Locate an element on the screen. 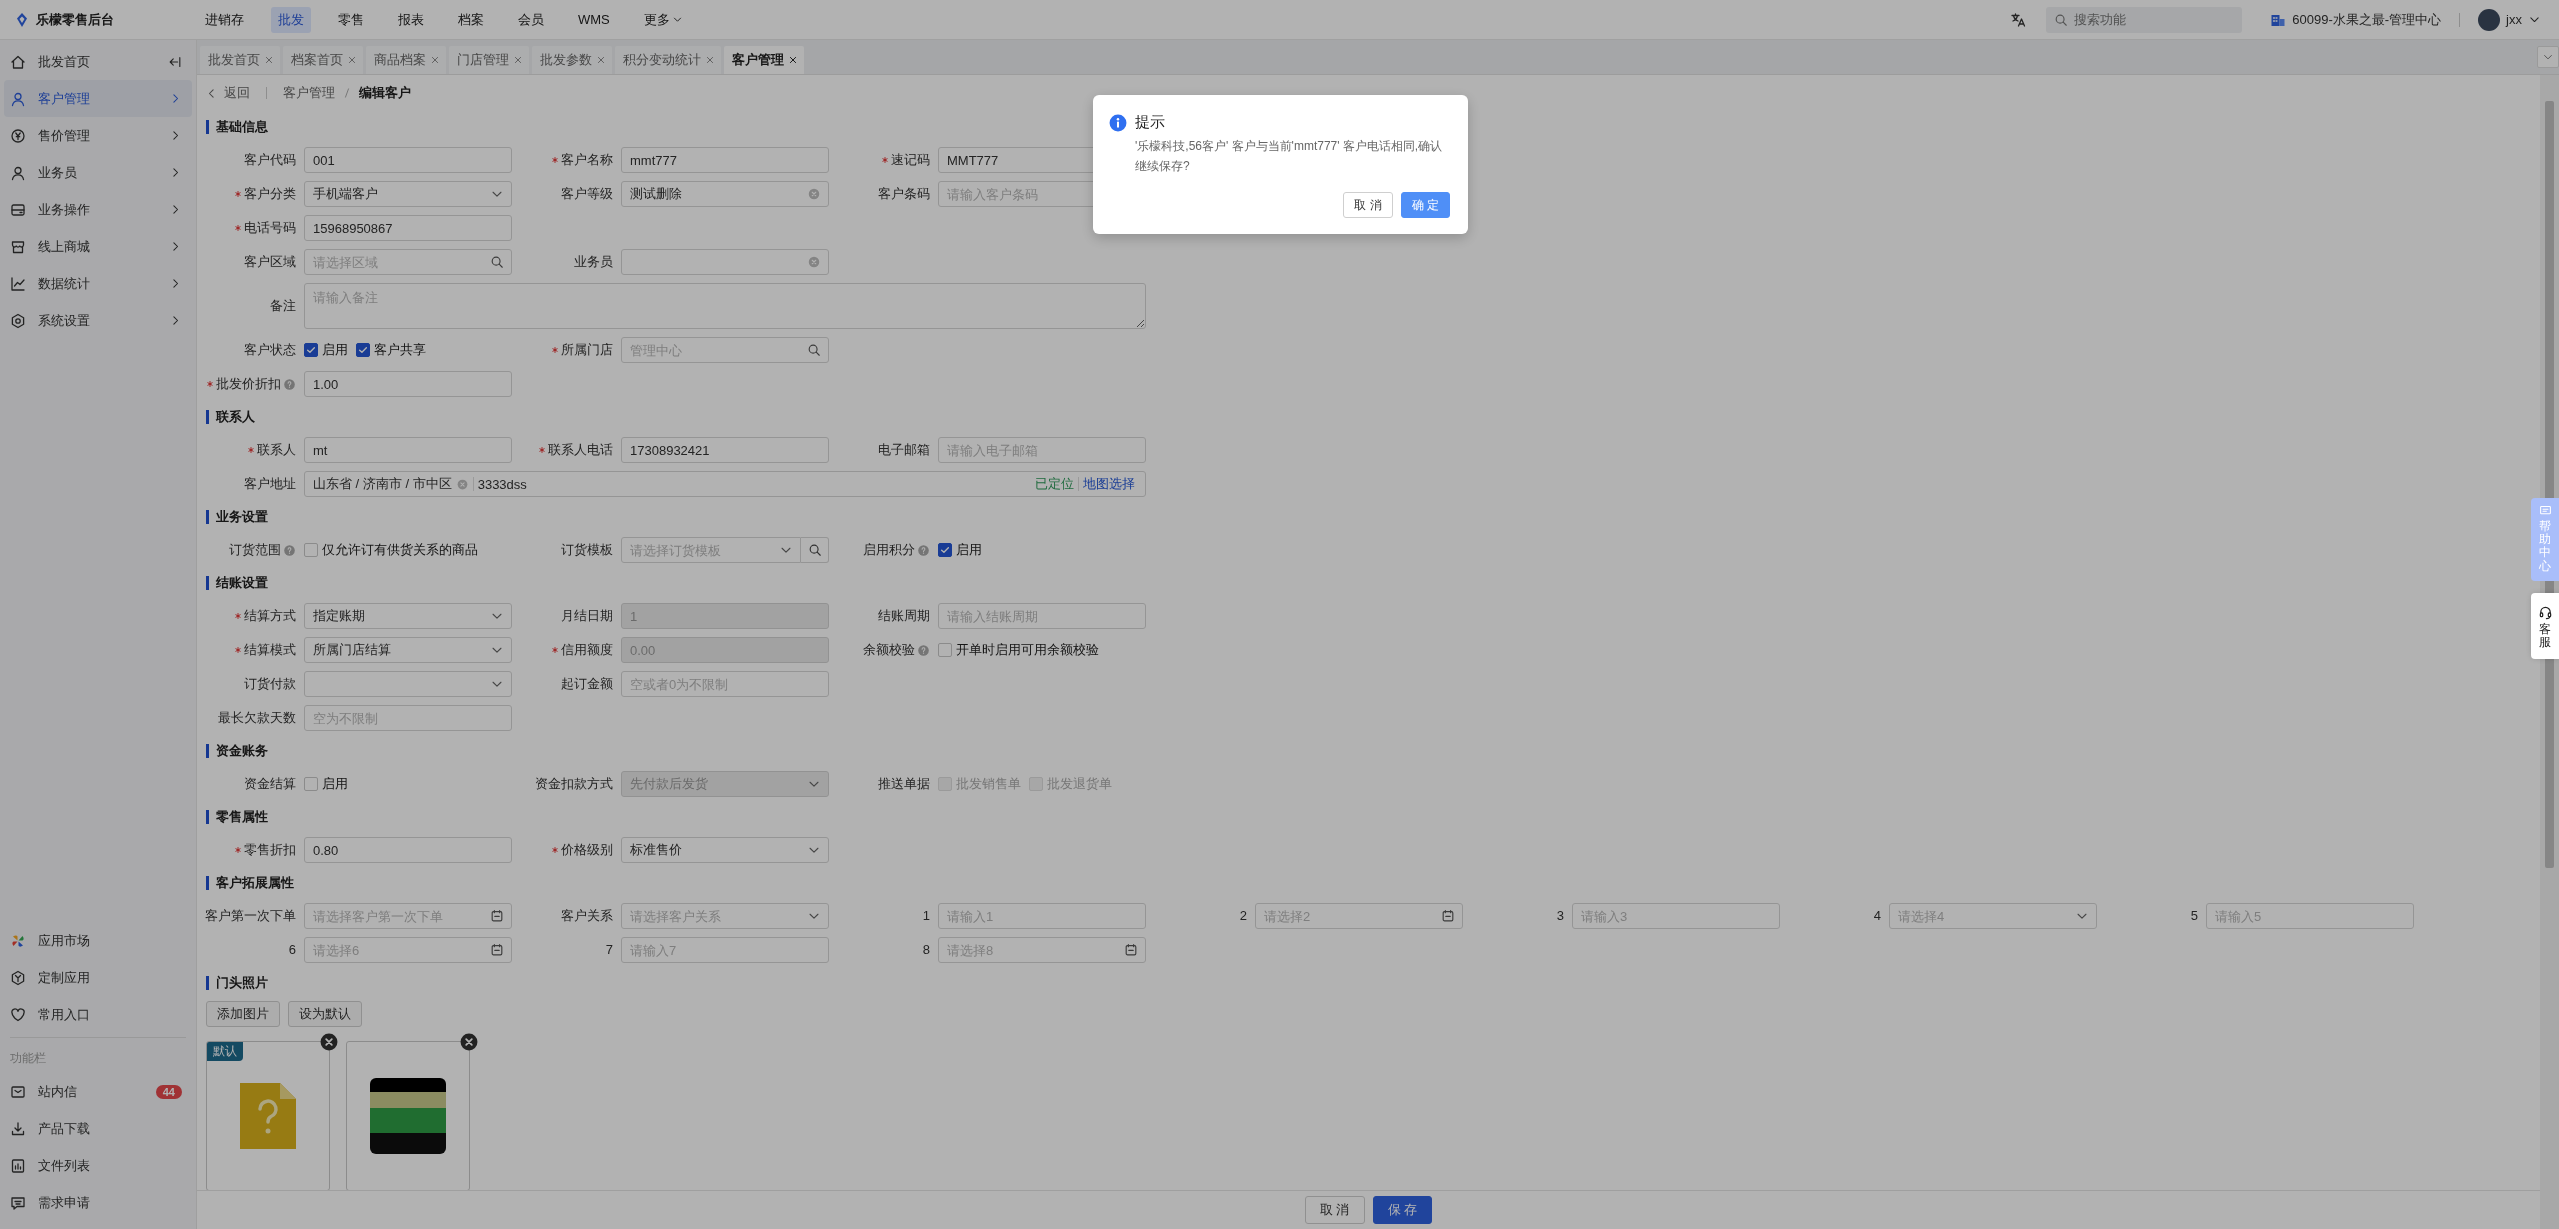 The width and height of the screenshot is (2559, 1229). field-label: 推送单据 is located at coordinates (904, 784).